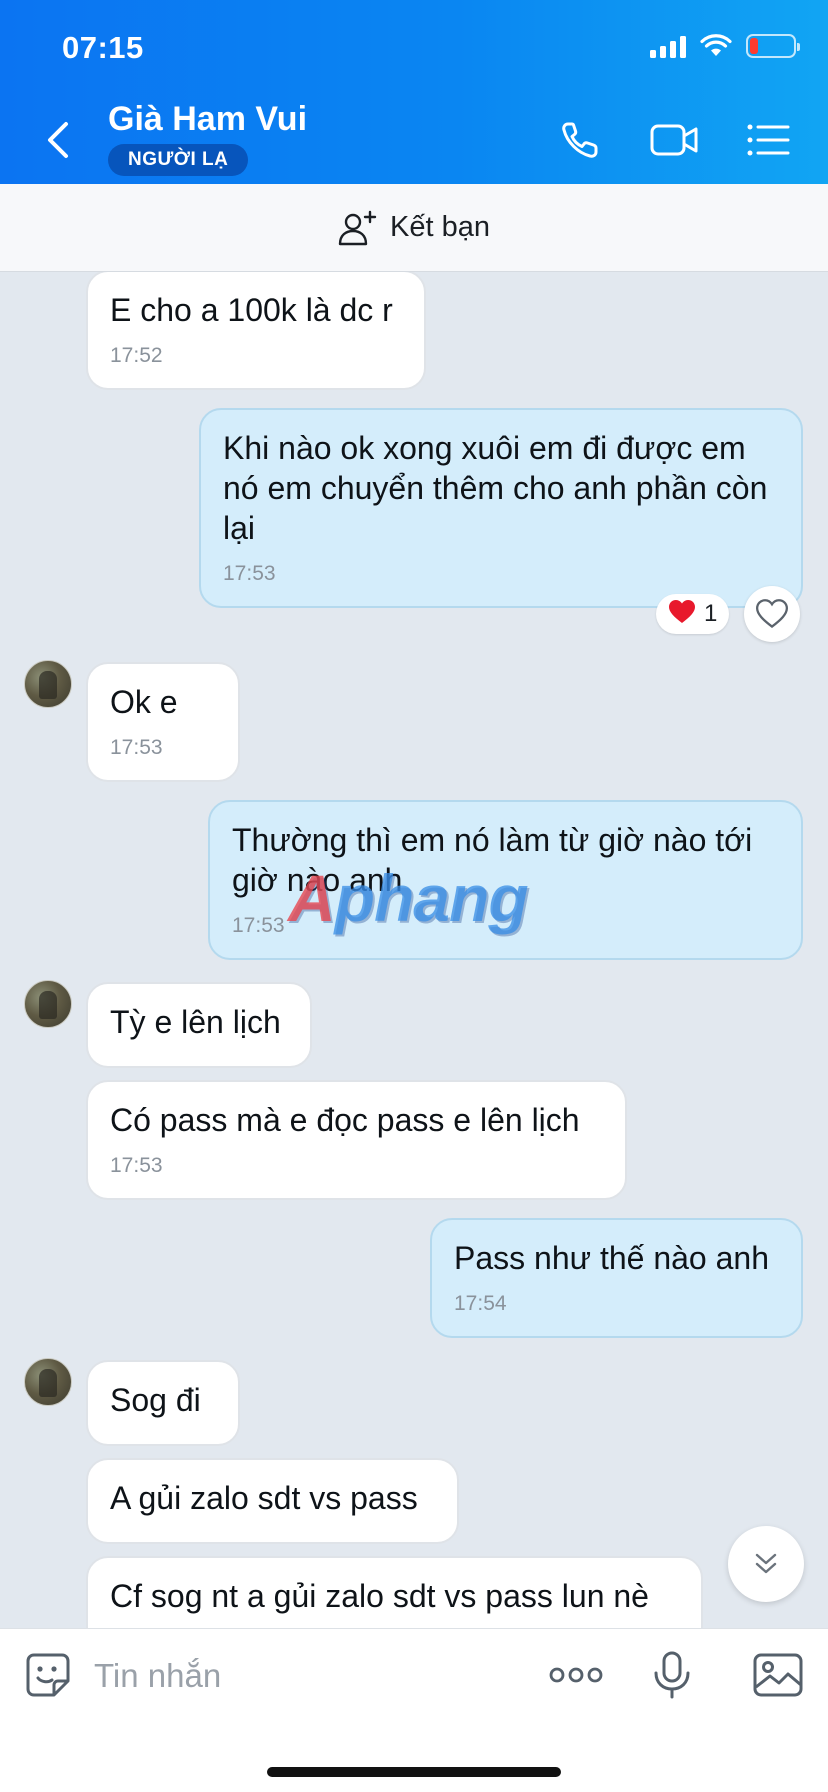 Image resolution: width=828 pixels, height=1792 pixels. What do you see at coordinates (256, 331) in the screenshot?
I see `message-bubble: E cho a 100k là dc r 17:52` at bounding box center [256, 331].